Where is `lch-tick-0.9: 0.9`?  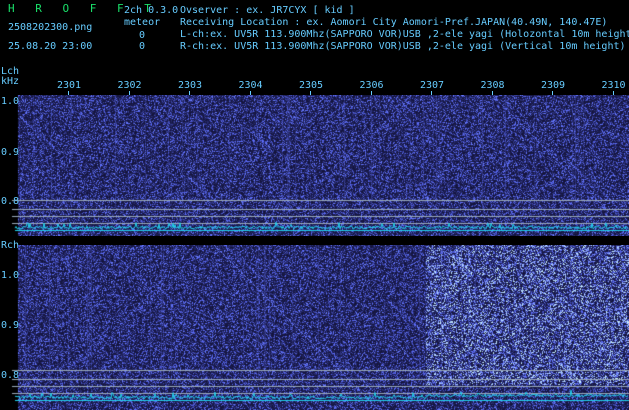
lch-tick-0.9: 0.9 is located at coordinates (10, 152).